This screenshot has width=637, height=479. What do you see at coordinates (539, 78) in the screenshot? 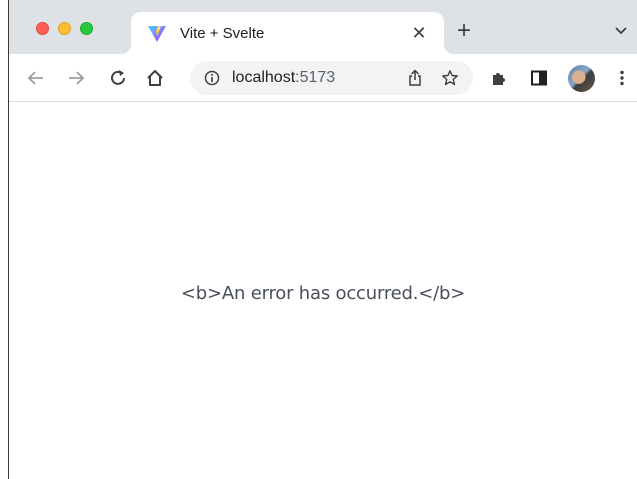
I see `side-panel-icon` at bounding box center [539, 78].